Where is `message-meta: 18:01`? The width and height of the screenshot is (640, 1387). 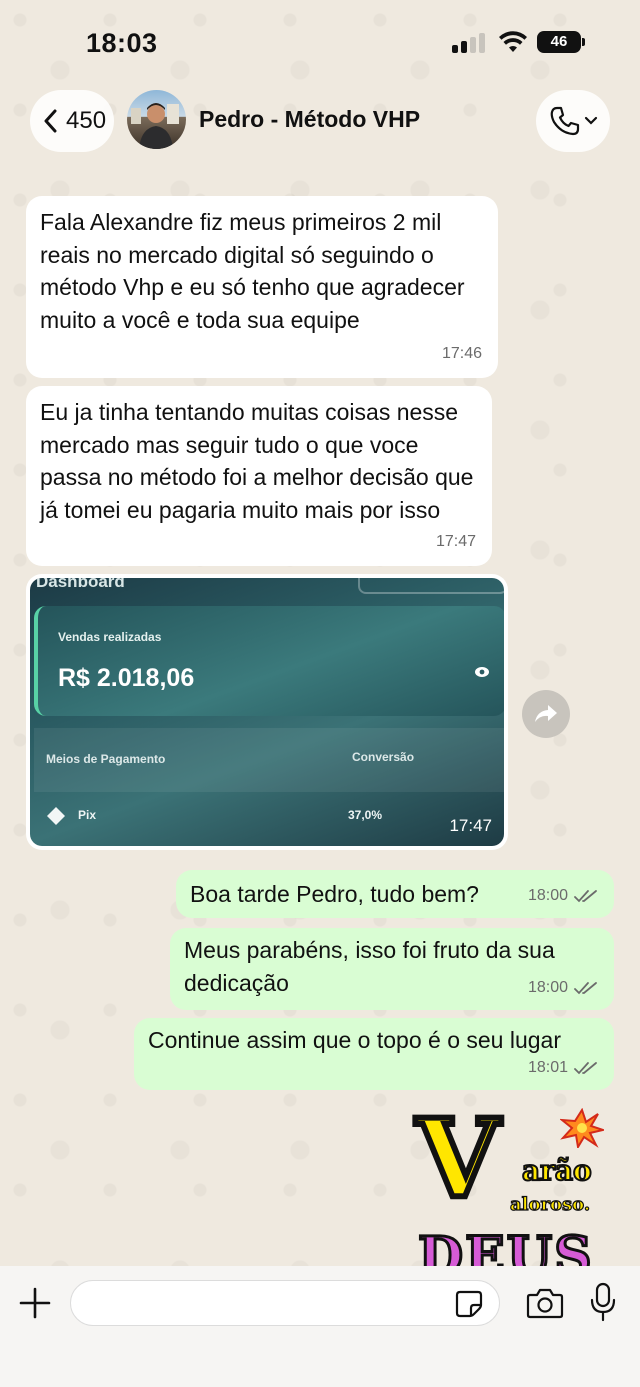 message-meta: 18:01 is located at coordinates (563, 1068).